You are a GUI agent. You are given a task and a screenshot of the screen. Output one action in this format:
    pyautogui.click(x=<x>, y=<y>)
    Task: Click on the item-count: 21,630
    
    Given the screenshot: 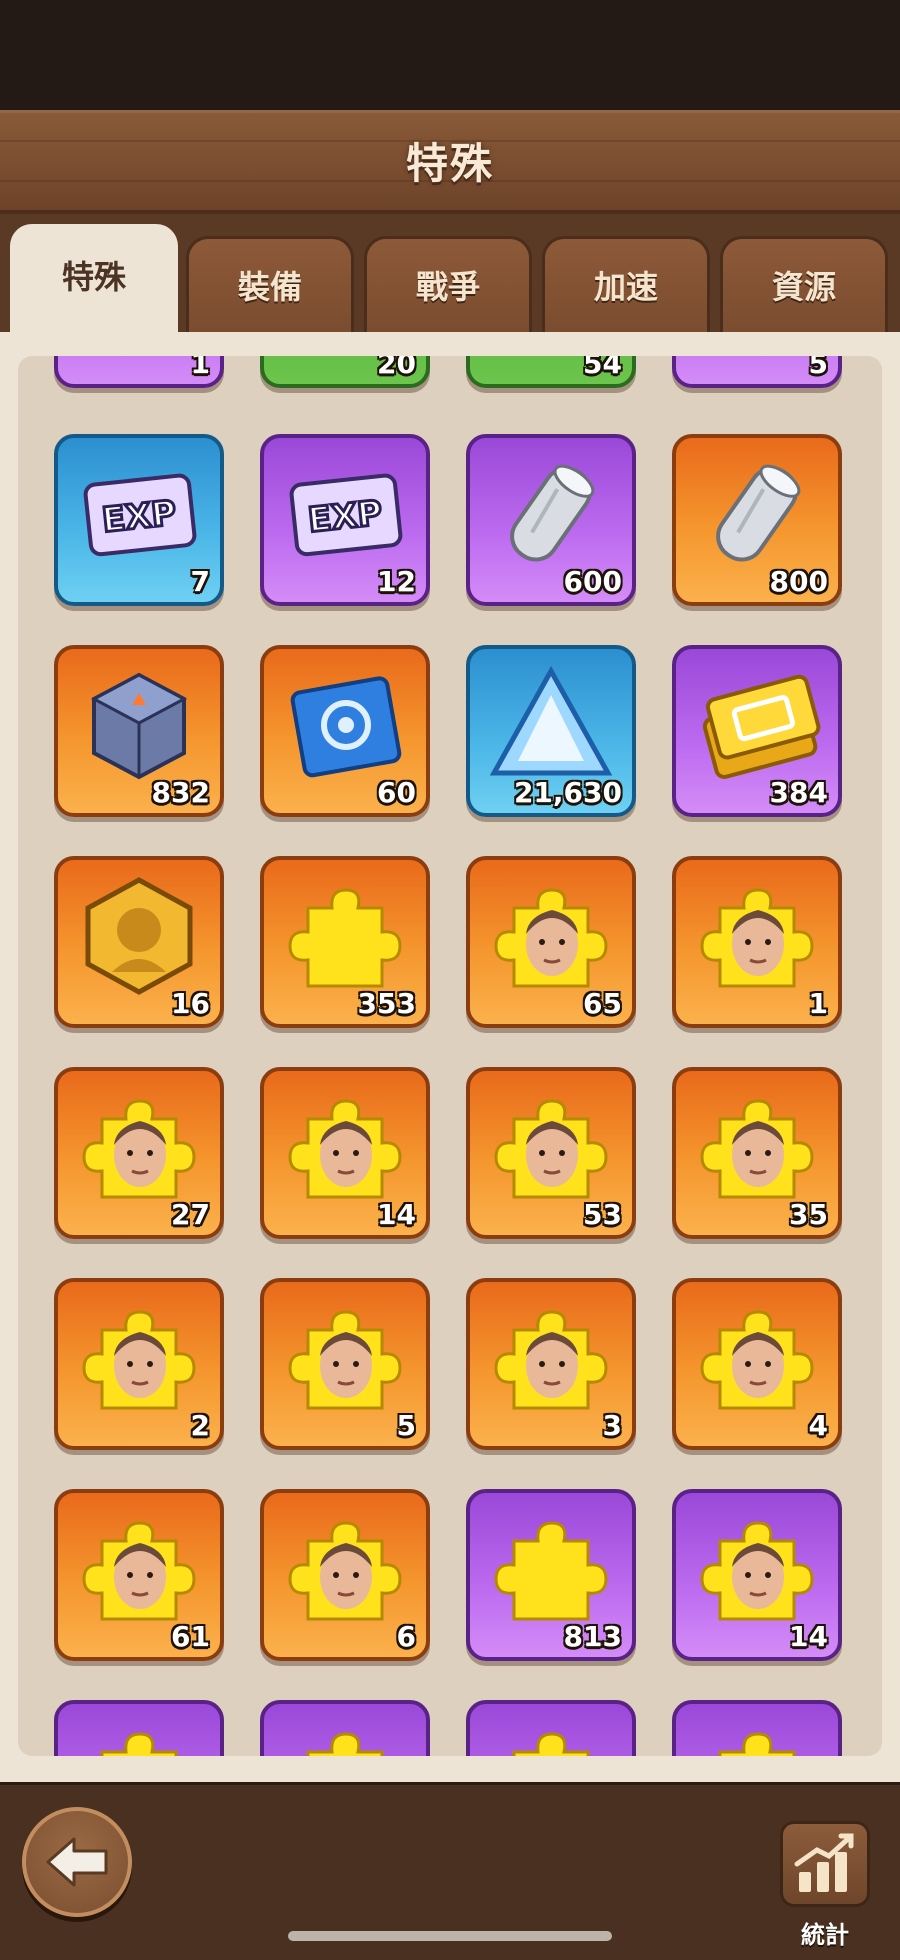 What is the action you would take?
    pyautogui.click(x=567, y=792)
    